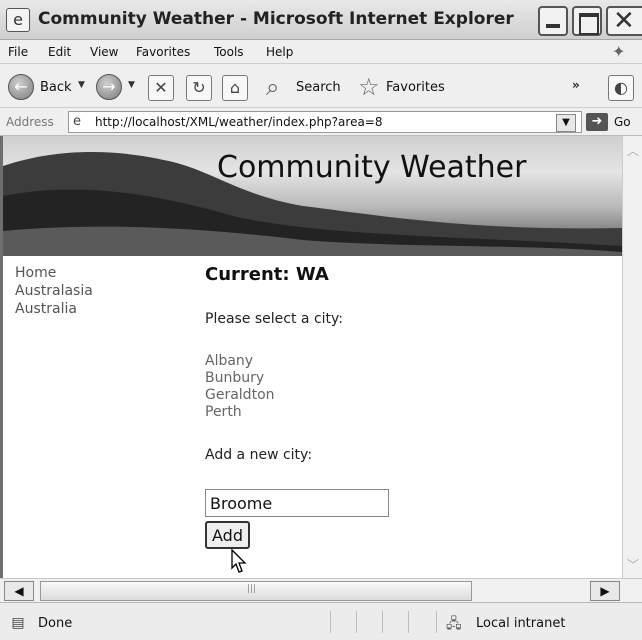 The height and width of the screenshot is (640, 642). What do you see at coordinates (605, 591) in the screenshot?
I see `scroll-right-icon: ▶` at bounding box center [605, 591].